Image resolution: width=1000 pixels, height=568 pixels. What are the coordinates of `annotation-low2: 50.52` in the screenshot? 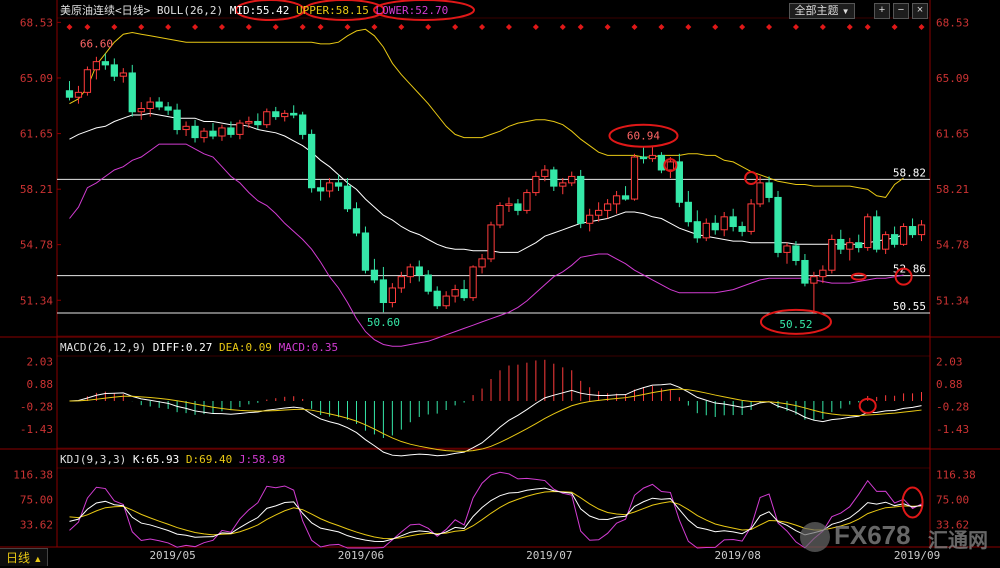 It's located at (795, 324).